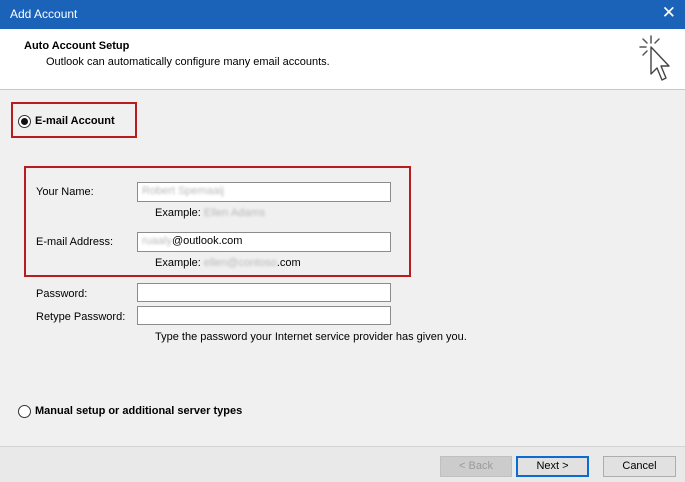 Image resolution: width=685 pixels, height=482 pixels. What do you see at coordinates (654, 58) in the screenshot?
I see `wizard-cursor-icon` at bounding box center [654, 58].